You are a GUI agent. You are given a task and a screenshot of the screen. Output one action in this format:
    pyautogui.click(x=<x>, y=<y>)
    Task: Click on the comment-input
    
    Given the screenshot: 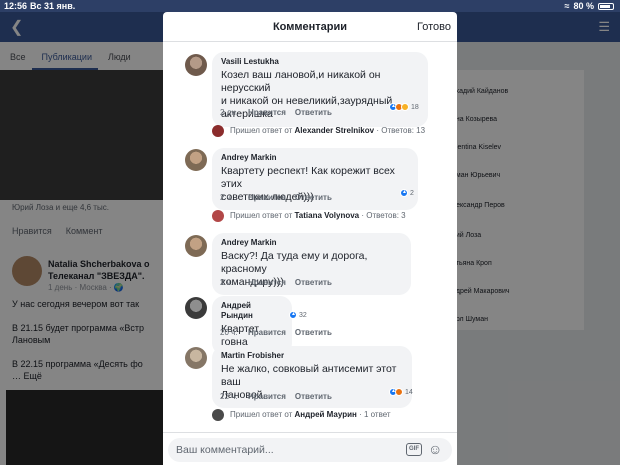 What is the action you would take?
    pyautogui.click(x=286, y=450)
    